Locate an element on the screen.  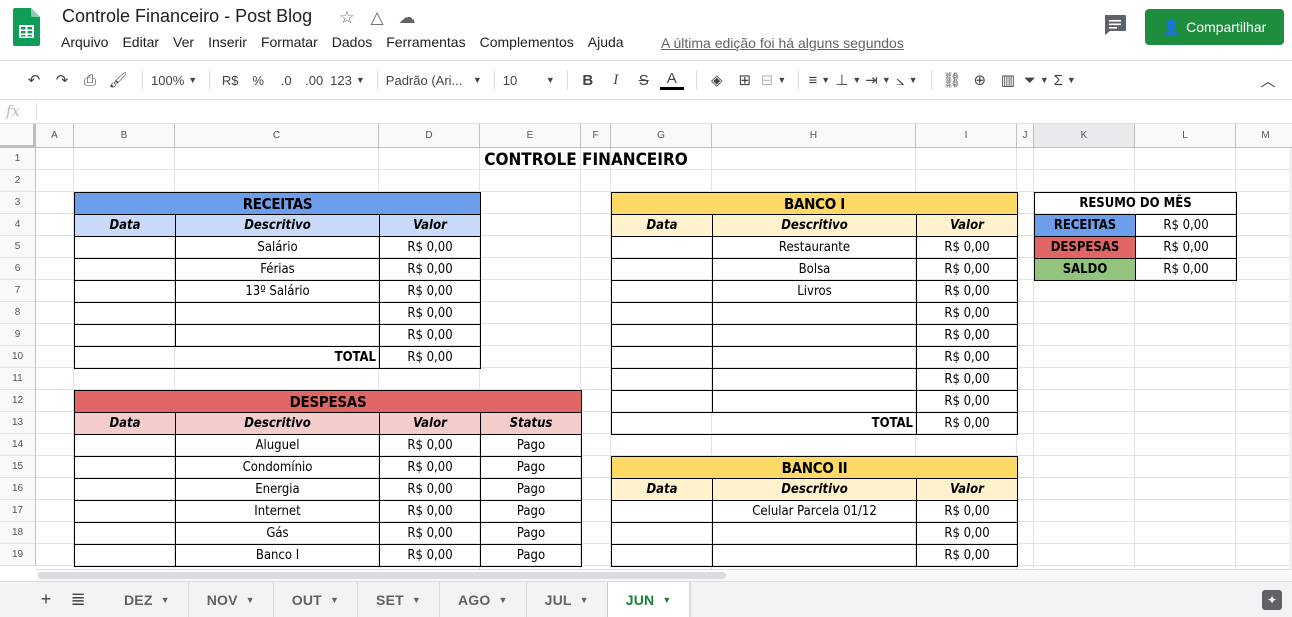
resumo-label-cell: SALDO is located at coordinates (1085, 269).